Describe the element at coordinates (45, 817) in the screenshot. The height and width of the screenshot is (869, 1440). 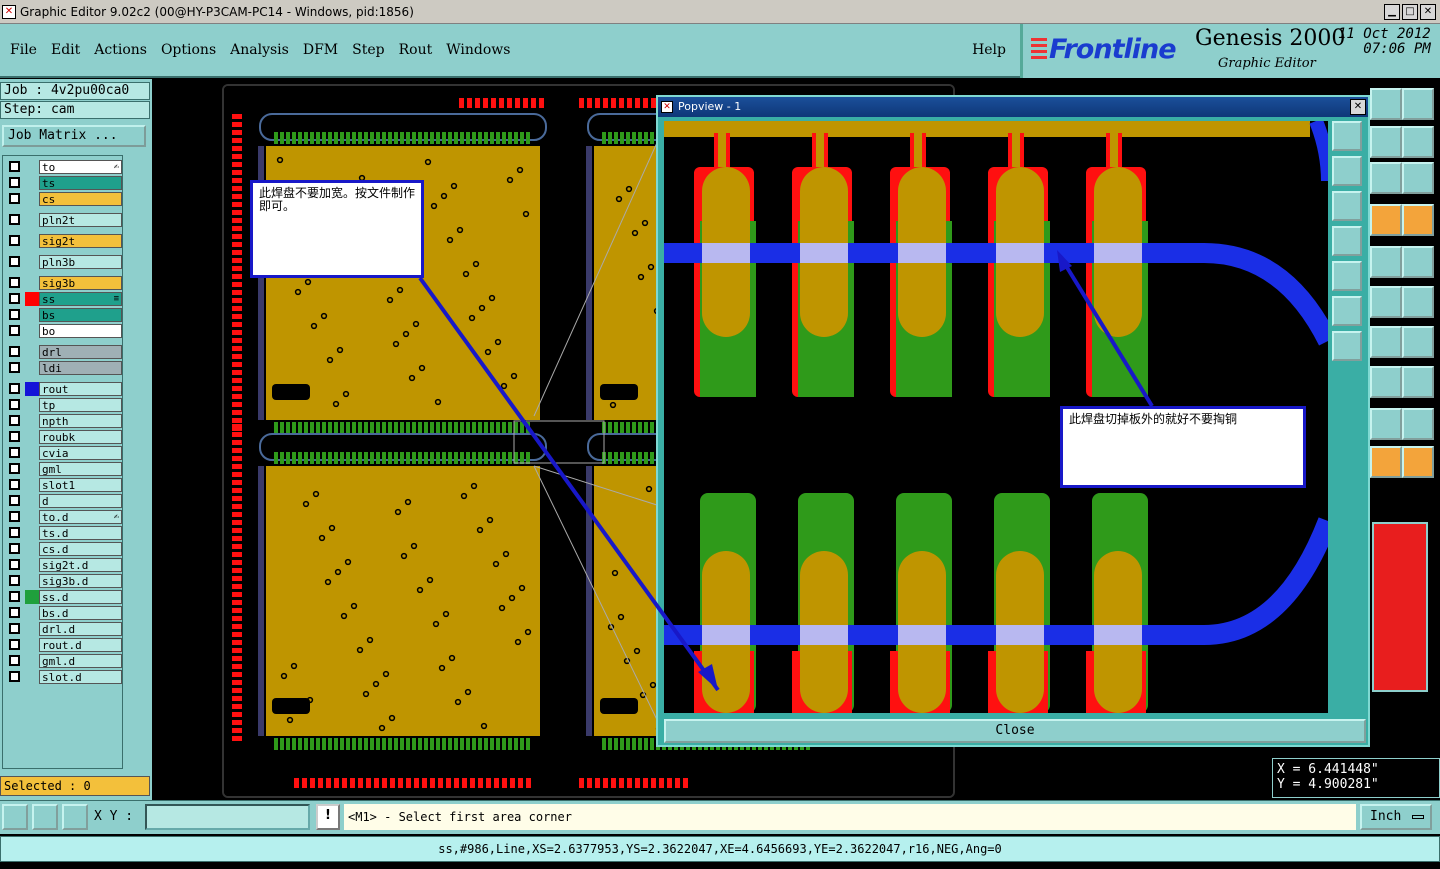
I see `measure-icon` at that location.